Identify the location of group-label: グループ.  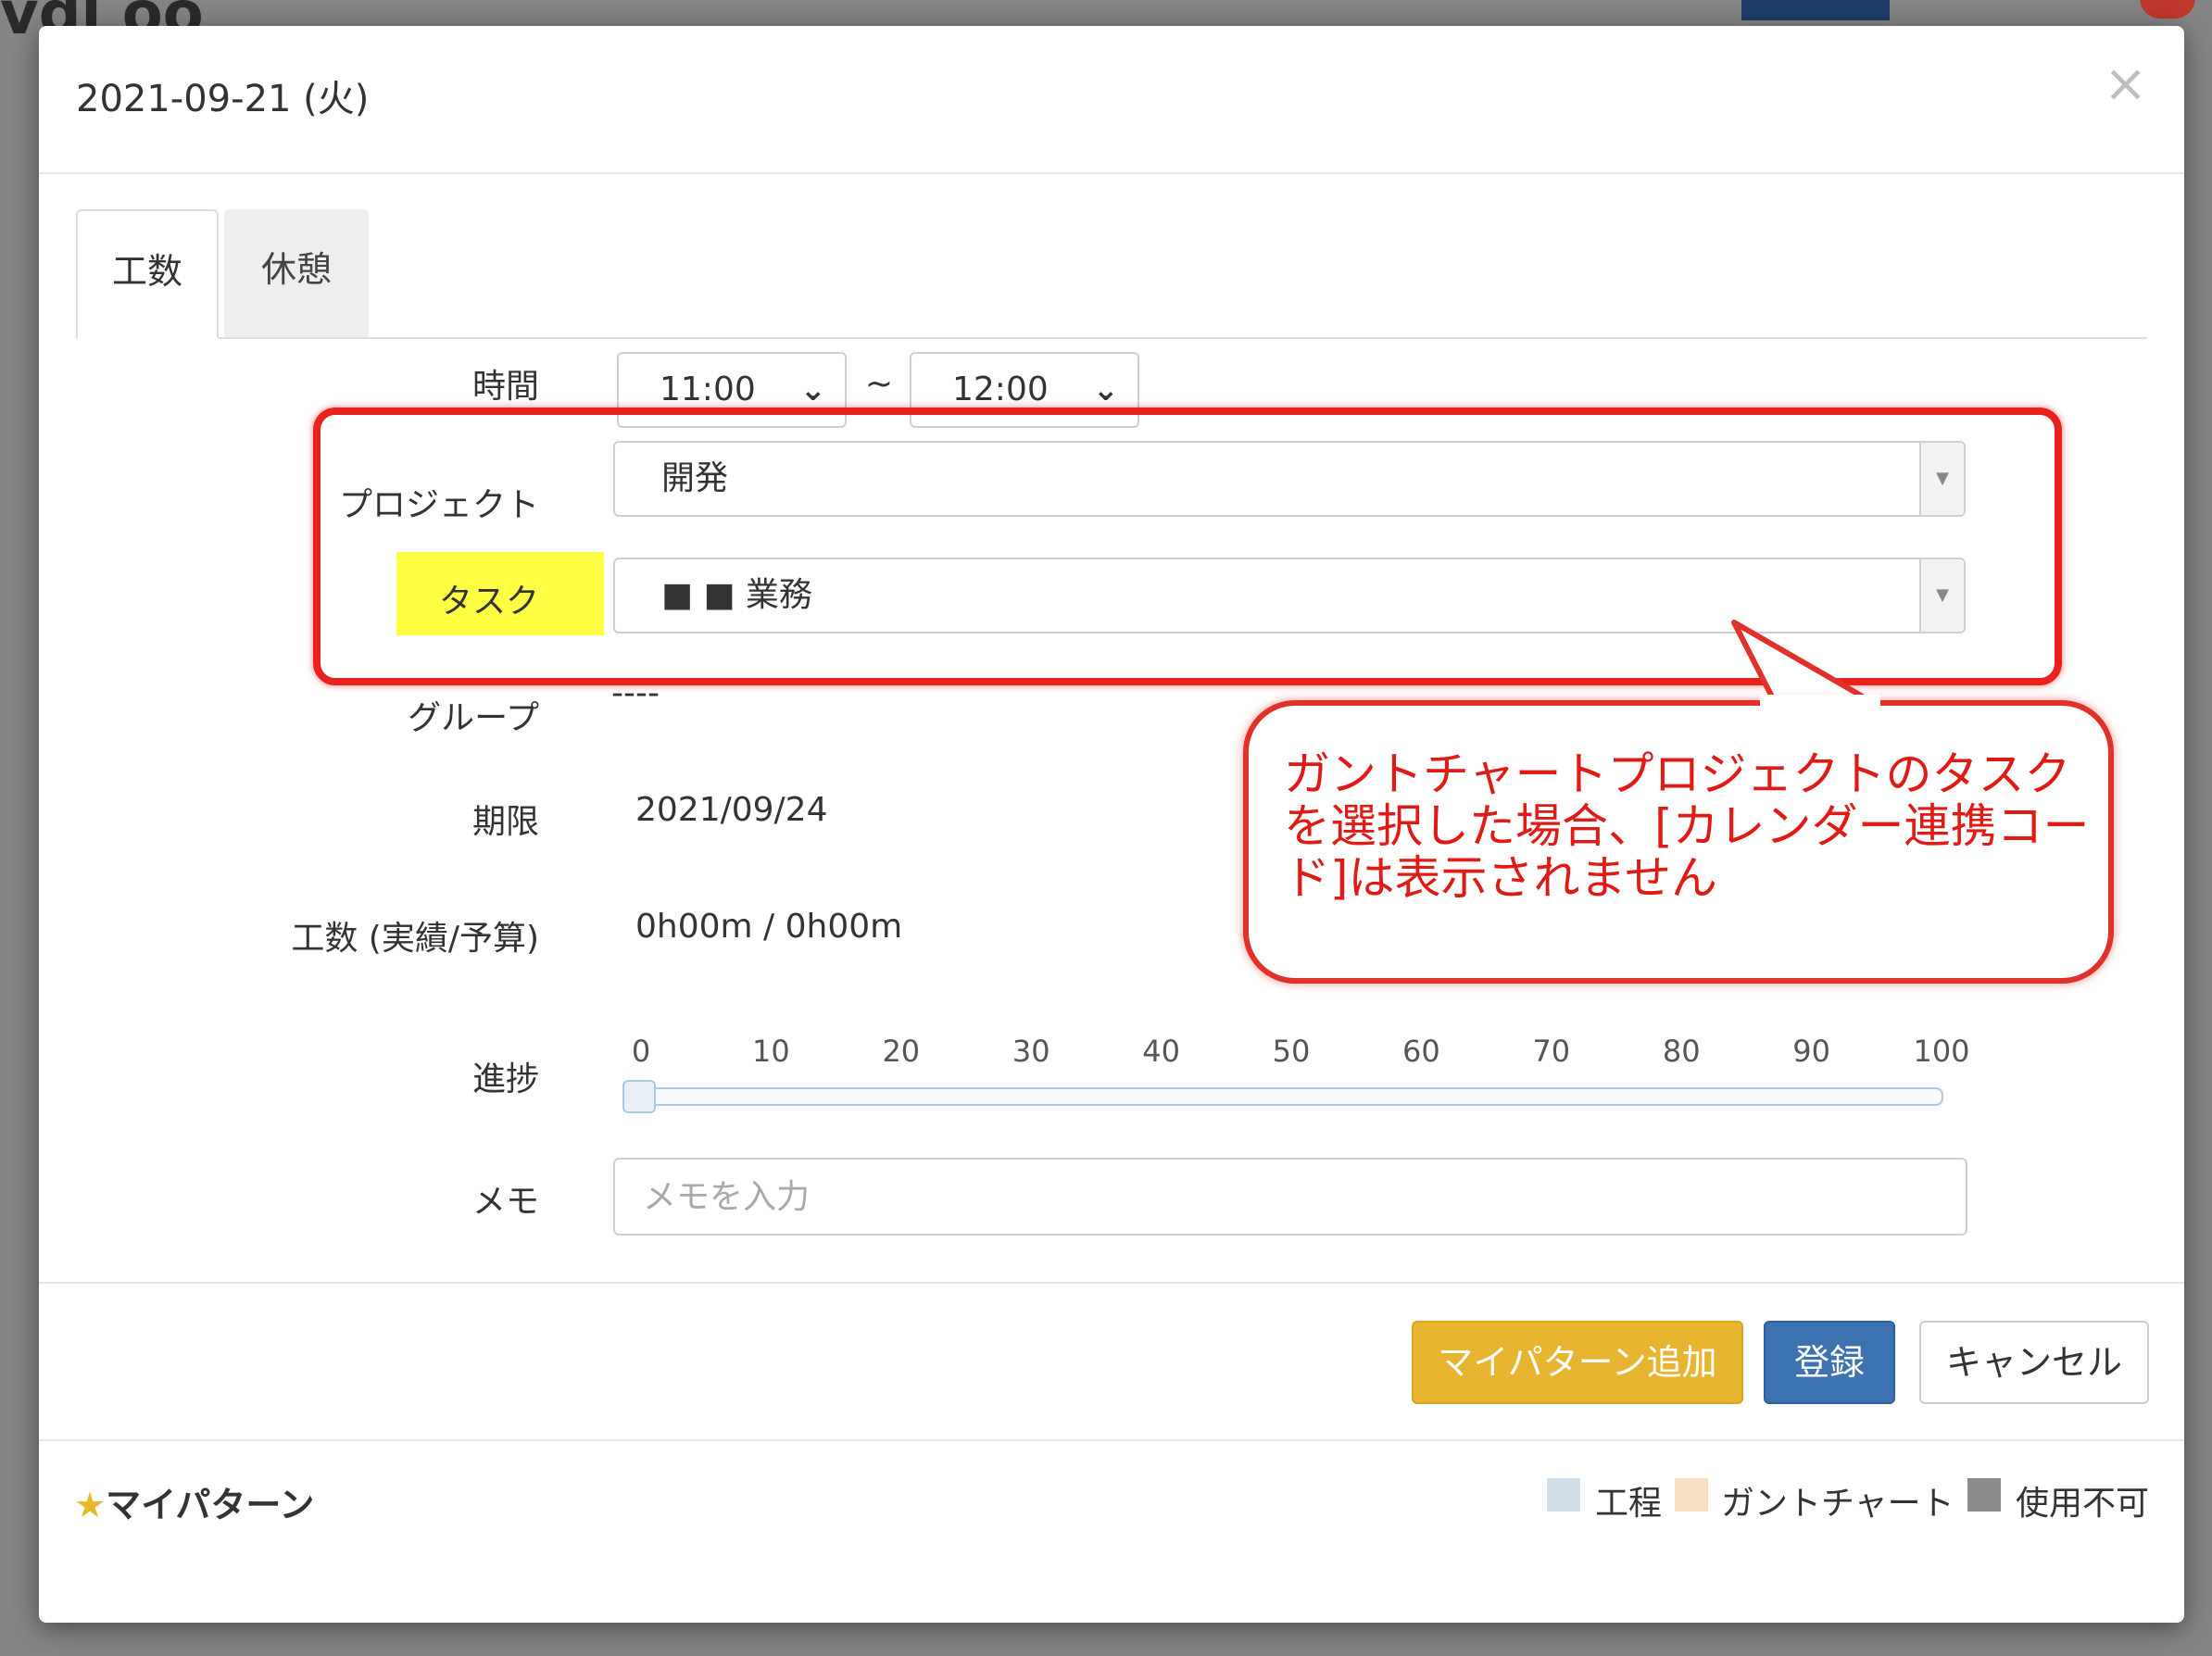
(474, 718).